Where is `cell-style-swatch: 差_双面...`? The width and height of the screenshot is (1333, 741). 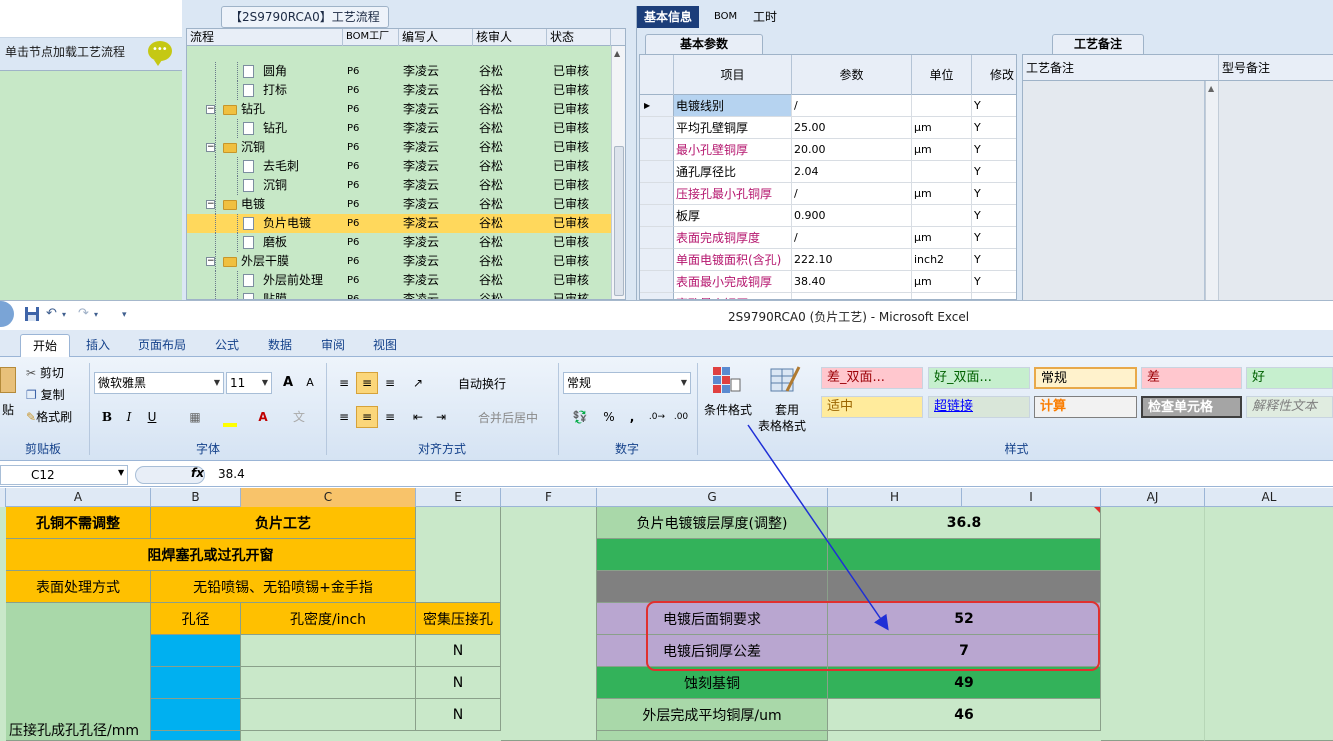
cell-style-swatch: 差_双面... is located at coordinates (872, 378).